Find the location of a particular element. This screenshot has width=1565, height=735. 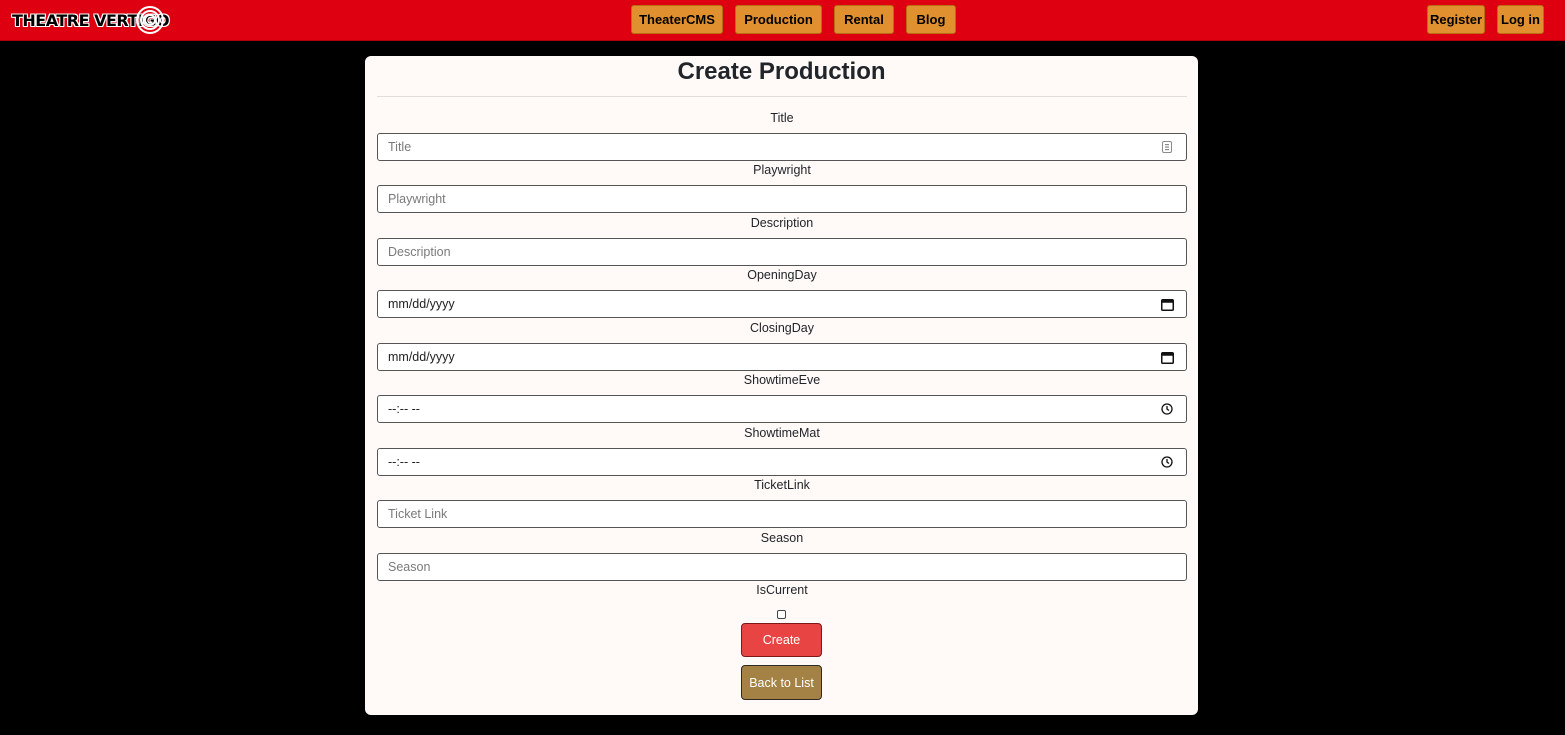

season-input: Season is located at coordinates (782, 567).